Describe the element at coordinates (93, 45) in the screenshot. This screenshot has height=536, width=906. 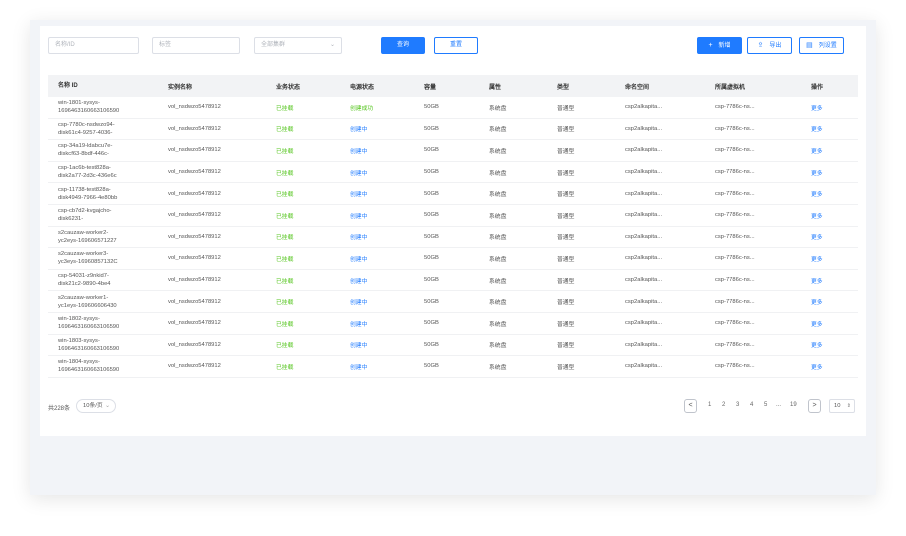
I see `name-id-input: 名称/ID` at that location.